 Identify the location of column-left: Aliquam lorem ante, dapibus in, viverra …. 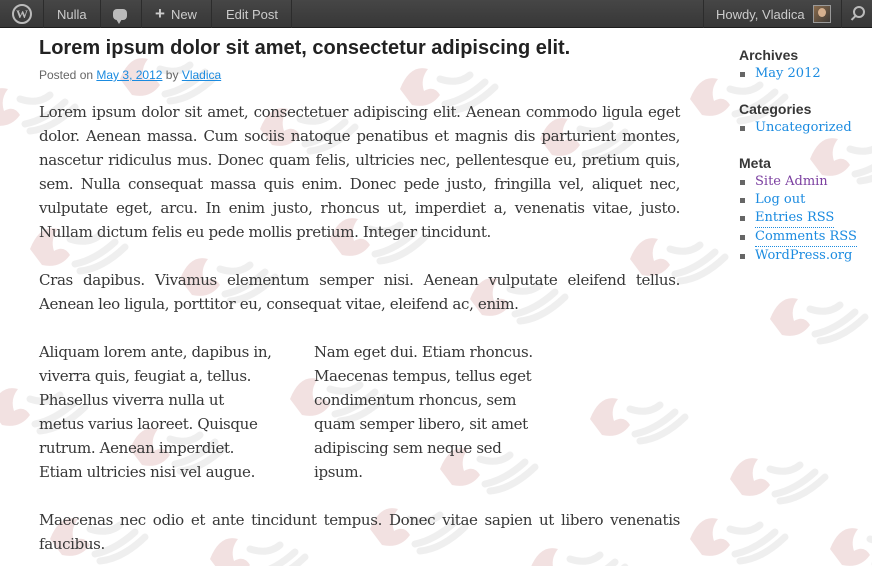
(159, 412).